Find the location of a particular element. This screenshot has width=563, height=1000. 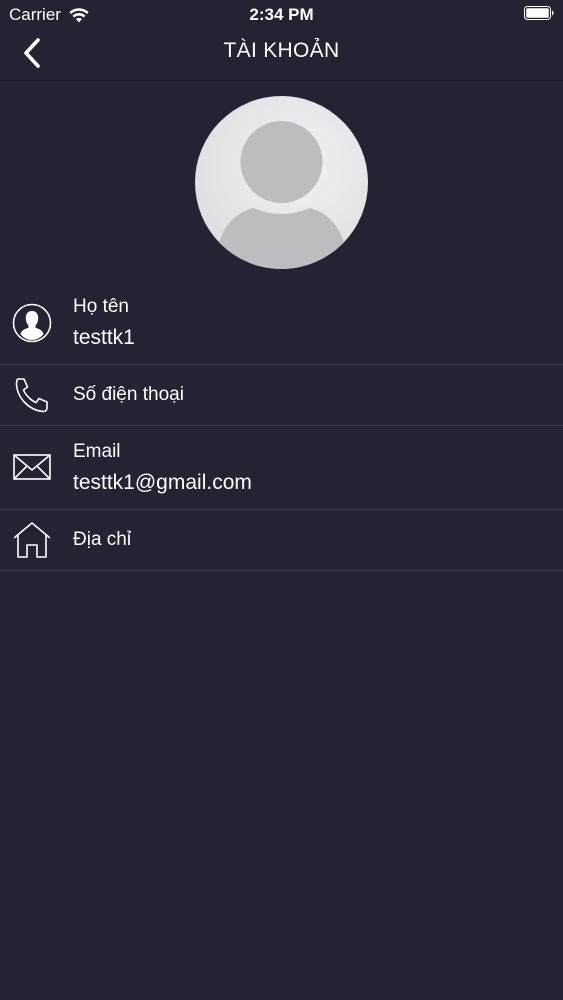

user-placeholder-icon is located at coordinates (281, 195).